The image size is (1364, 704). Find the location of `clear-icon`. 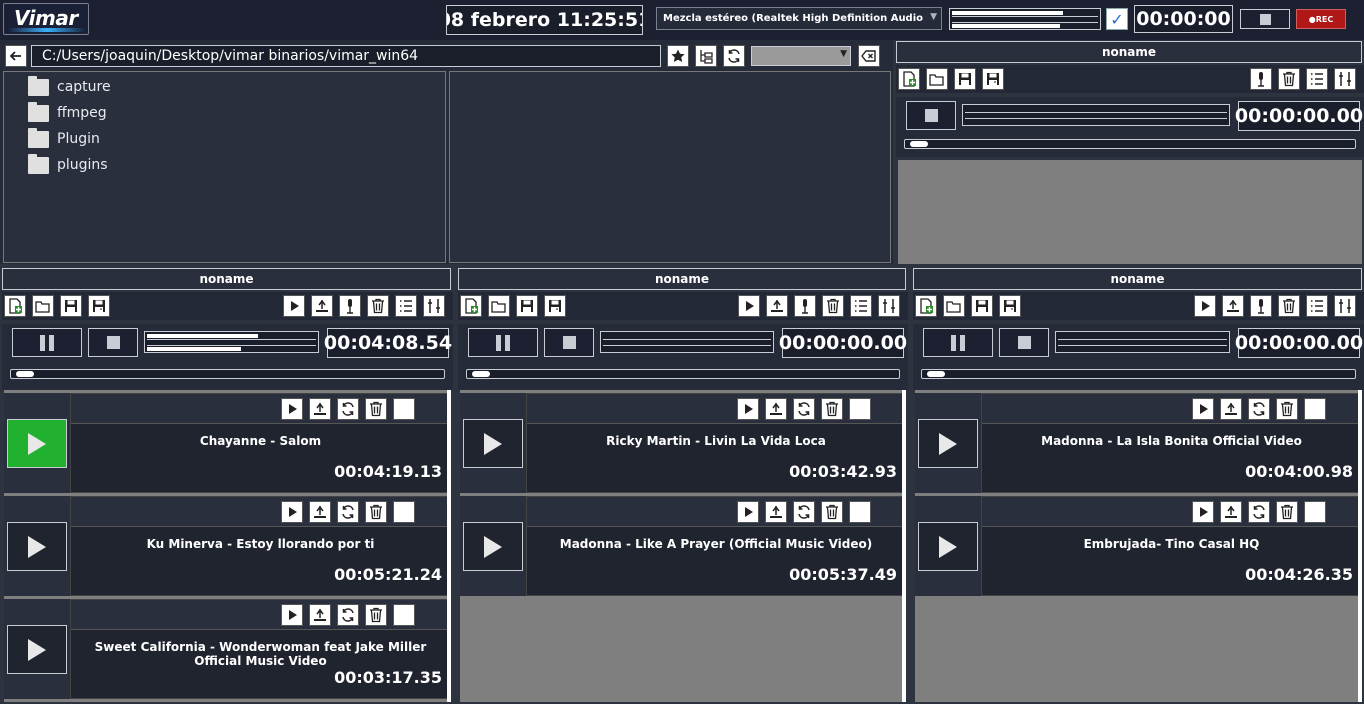

clear-icon is located at coordinates (869, 56).